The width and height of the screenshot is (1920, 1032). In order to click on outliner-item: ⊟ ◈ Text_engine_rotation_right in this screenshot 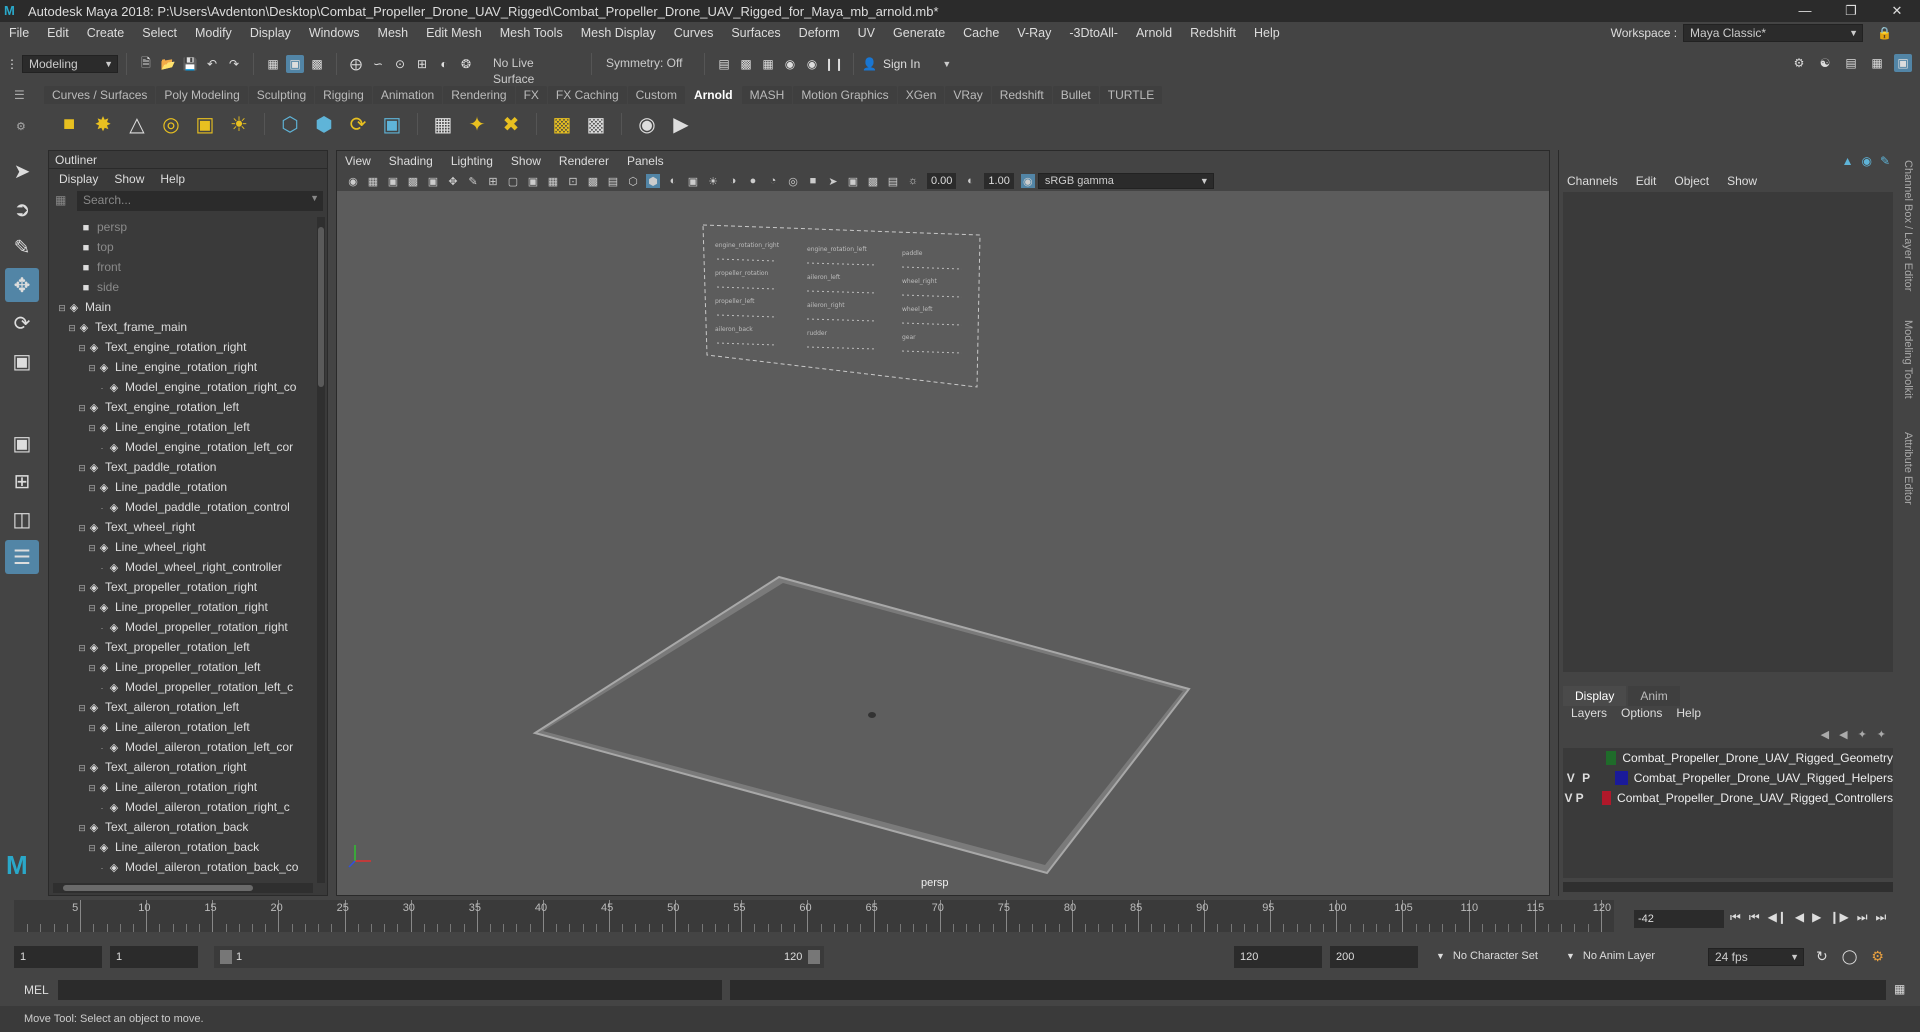, I will do `click(183, 347)`.